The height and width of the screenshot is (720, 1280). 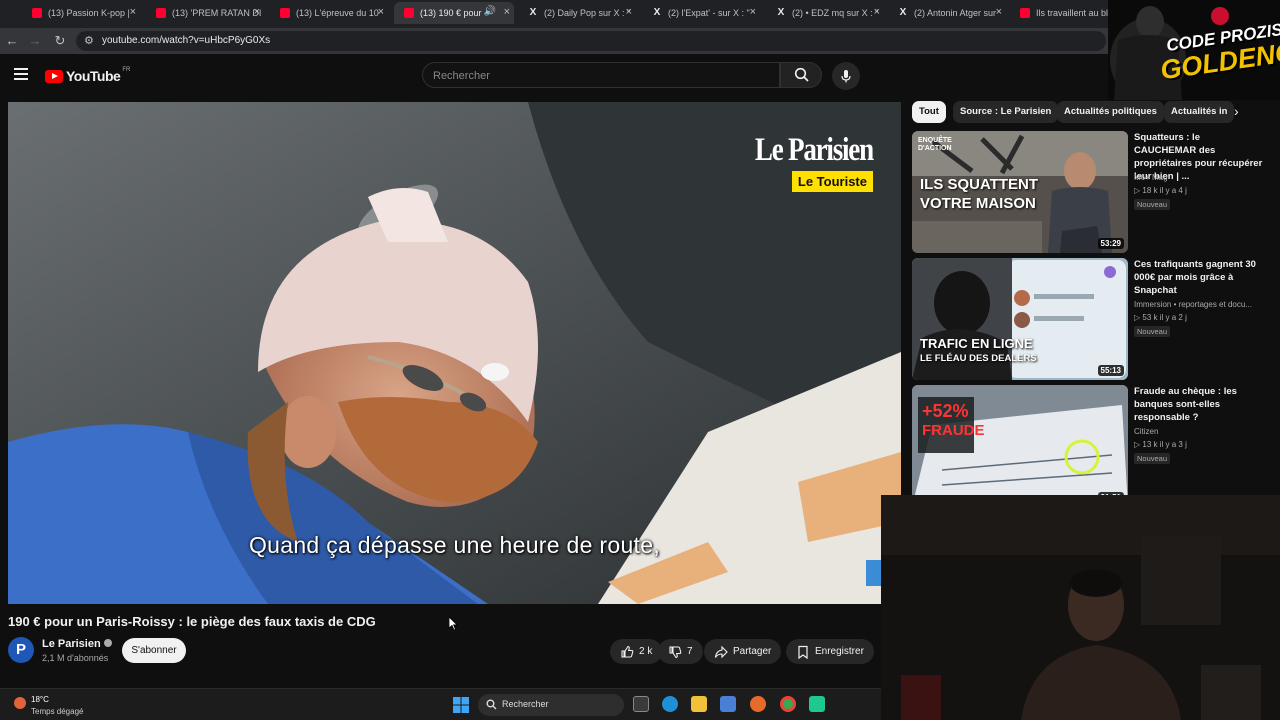 I want to click on video-duration: 53:29, so click(x=1110, y=243).